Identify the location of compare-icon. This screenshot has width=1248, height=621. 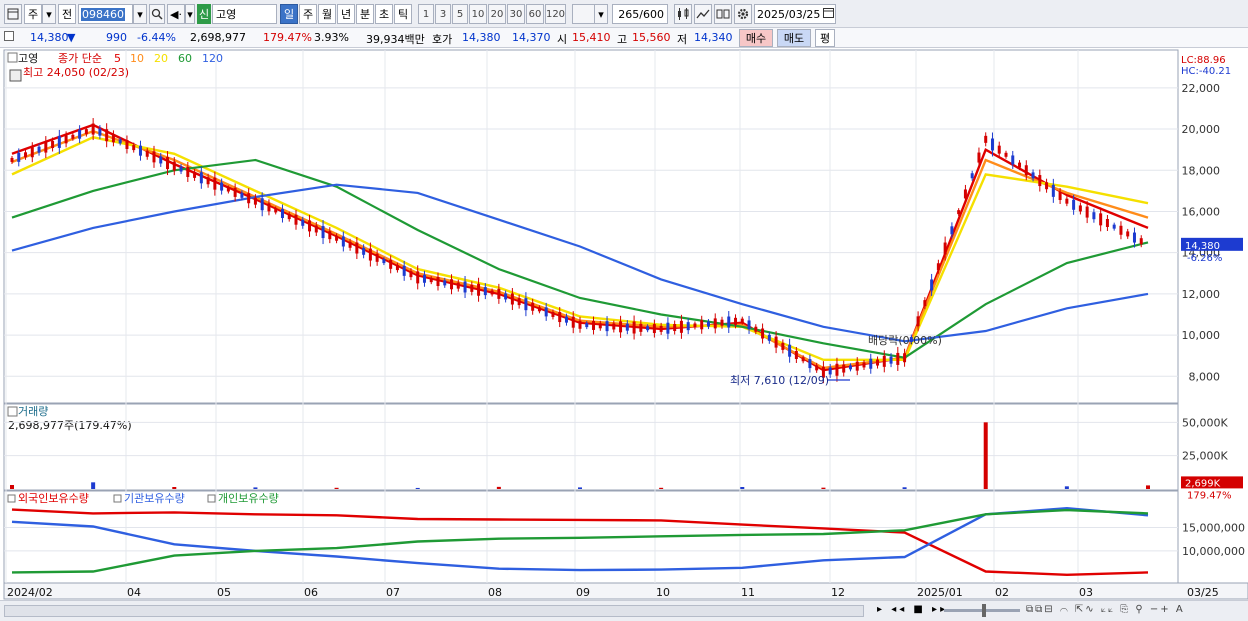
(723, 14).